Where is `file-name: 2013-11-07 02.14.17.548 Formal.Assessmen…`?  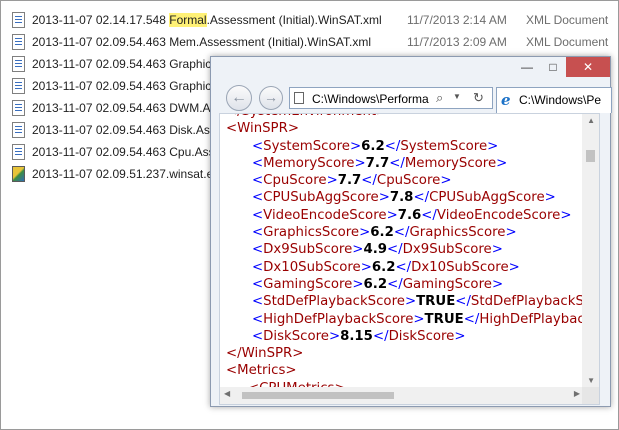
file-name: 2013-11-07 02.14.17.548 Formal.Assessmen… is located at coordinates (207, 20).